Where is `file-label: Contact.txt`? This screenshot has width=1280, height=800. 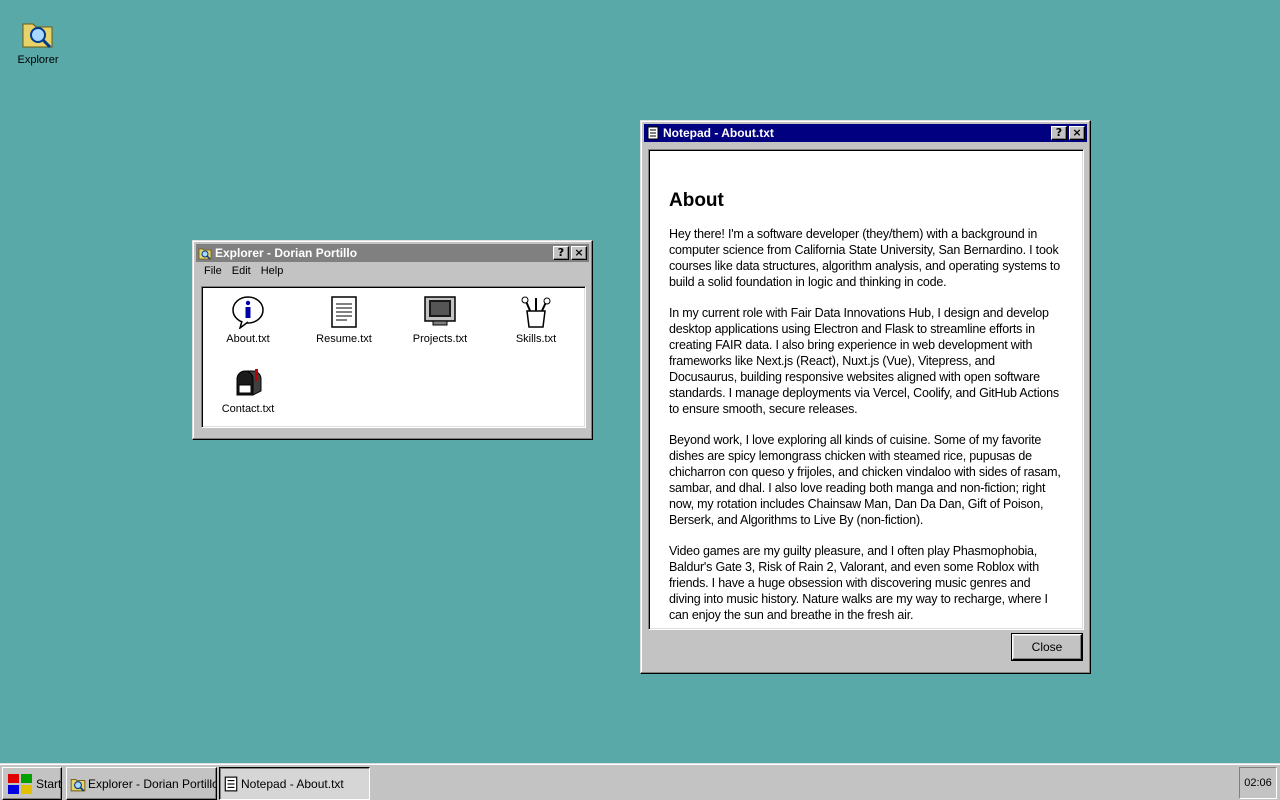
file-label: Contact.txt is located at coordinates (248, 409).